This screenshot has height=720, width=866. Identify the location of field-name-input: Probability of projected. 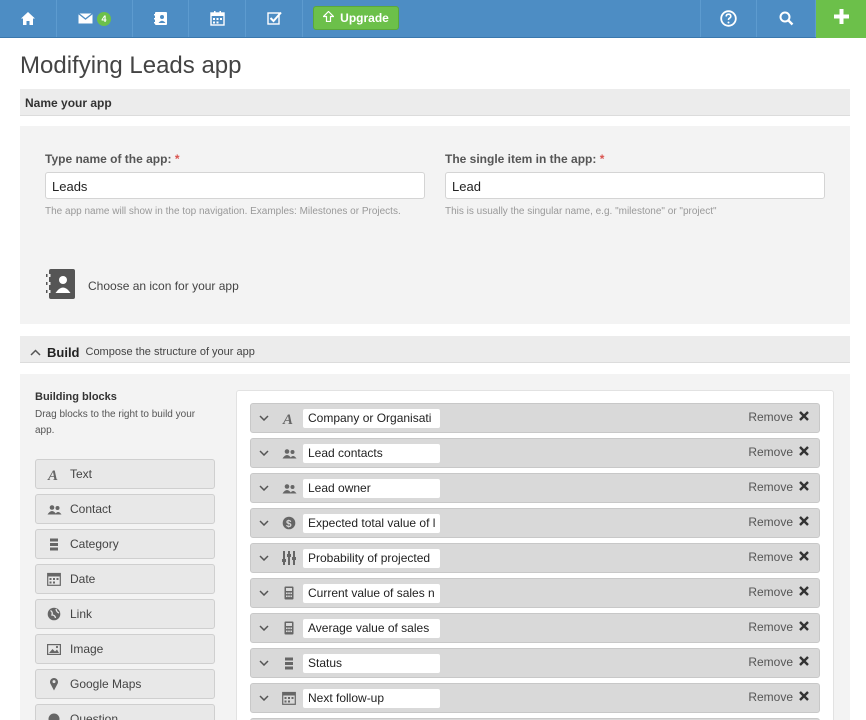
(371, 558).